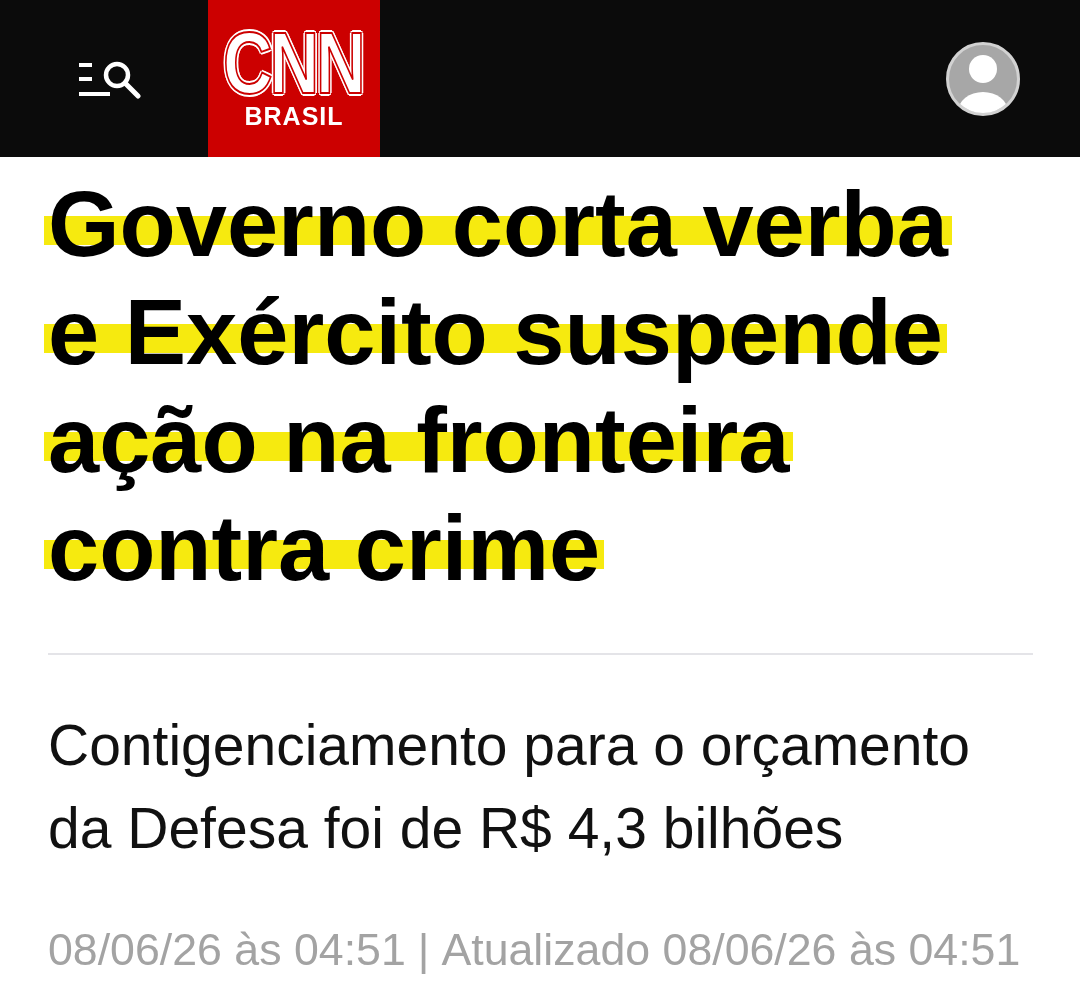 The width and height of the screenshot is (1080, 998). I want to click on account-button, so click(983, 78).